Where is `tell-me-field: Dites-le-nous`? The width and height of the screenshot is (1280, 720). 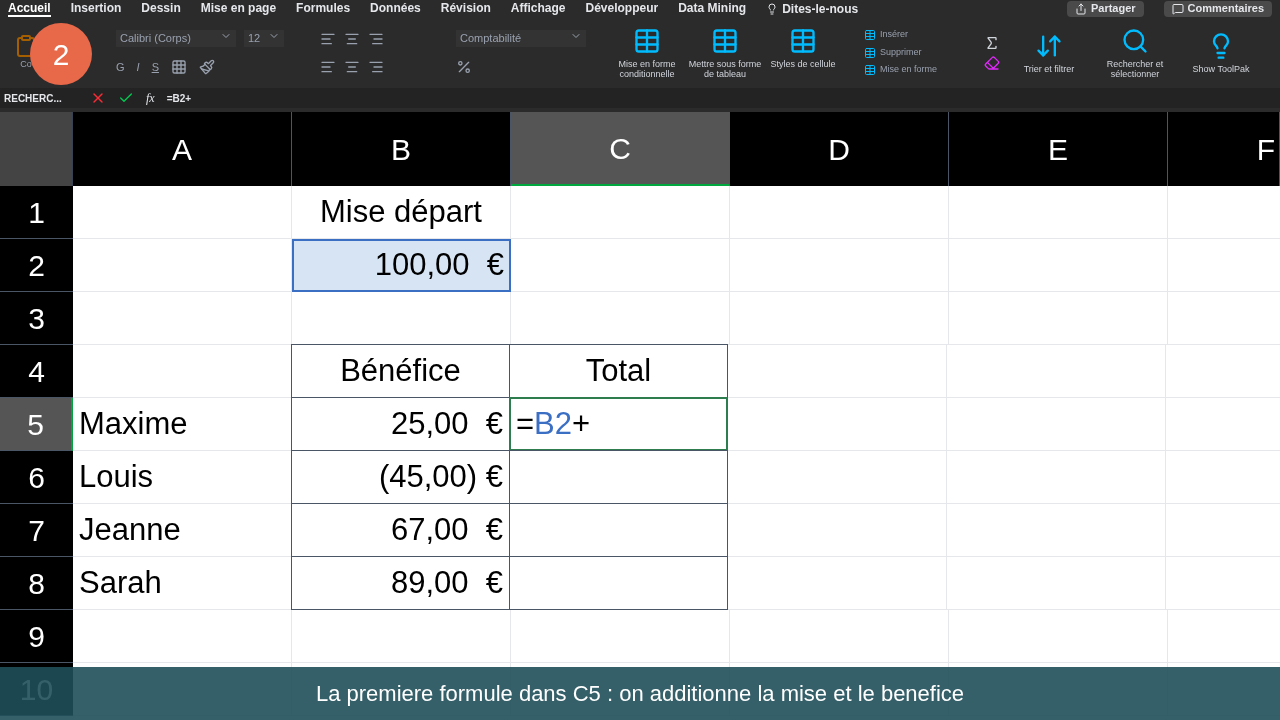 tell-me-field: Dites-le-nous is located at coordinates (812, 9).